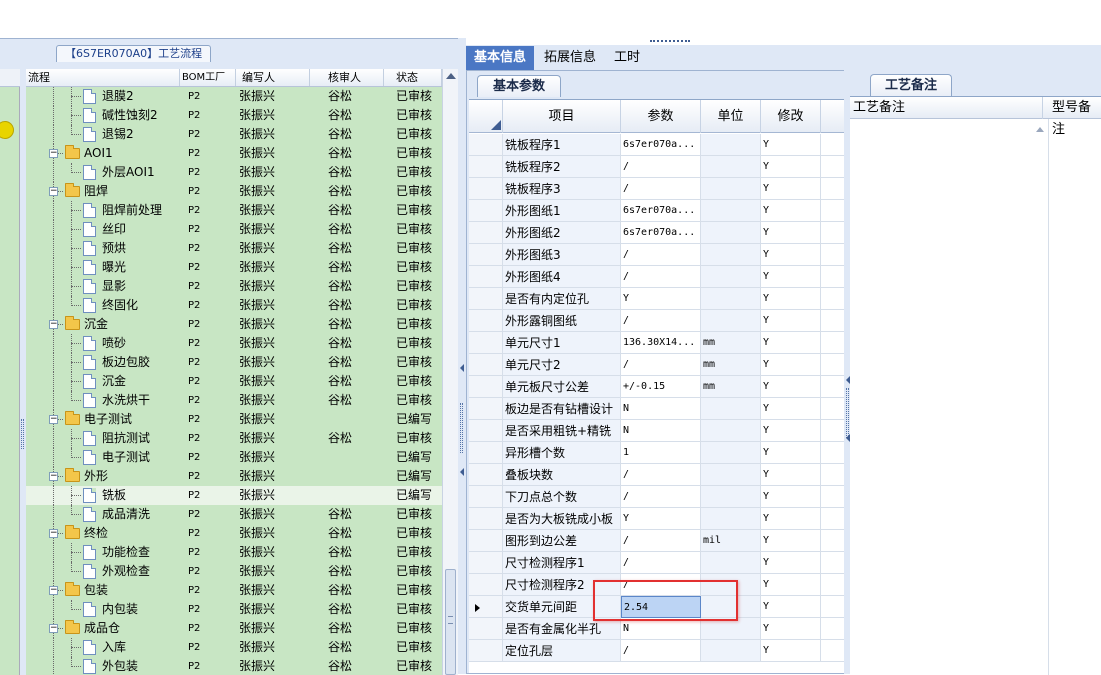 The width and height of the screenshot is (1101, 675). I want to click on tree-node: 外层AOI1, so click(103, 172).